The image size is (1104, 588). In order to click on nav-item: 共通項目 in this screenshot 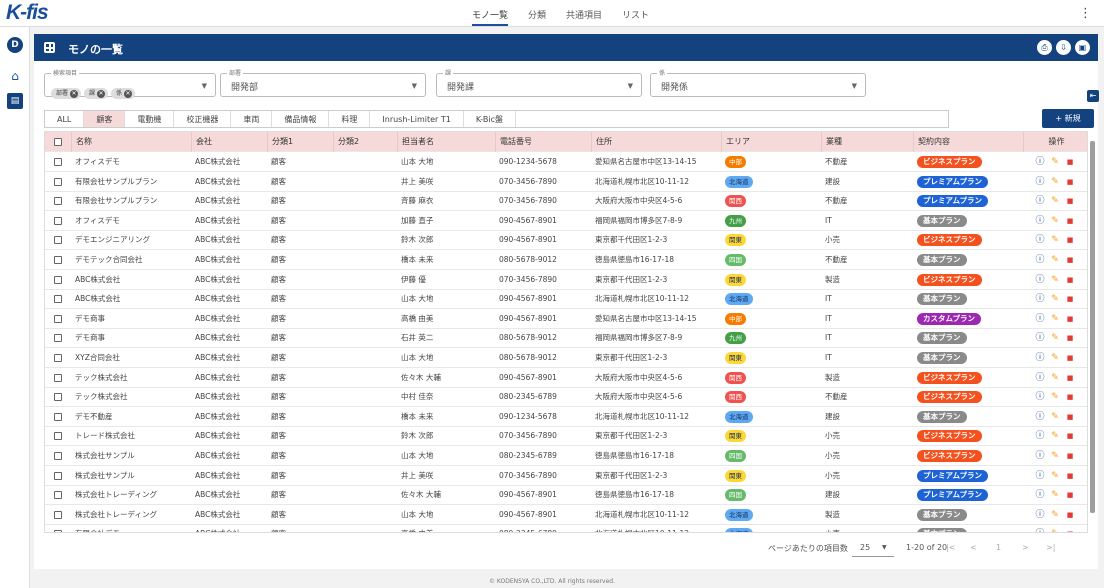, I will do `click(584, 17)`.